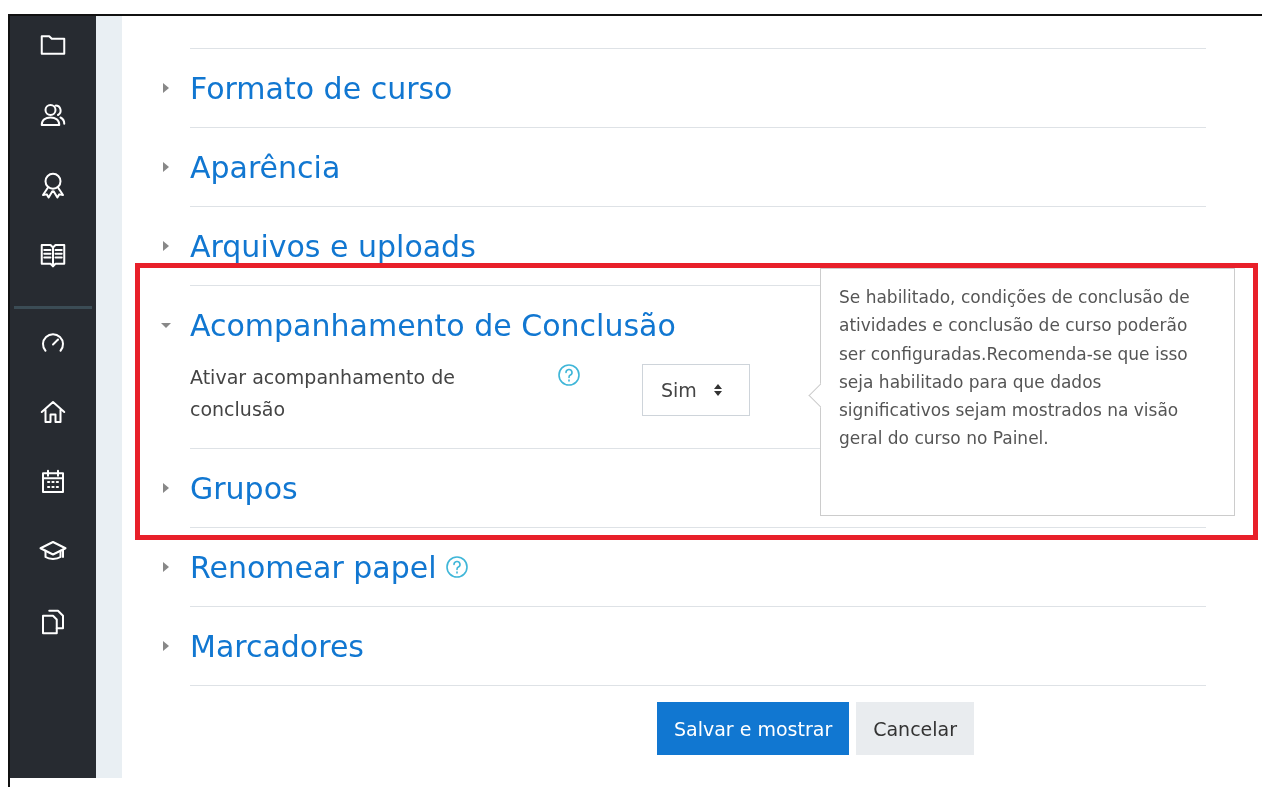 The height and width of the screenshot is (787, 1262). What do you see at coordinates (265, 167) in the screenshot?
I see `section-title: Aparência` at bounding box center [265, 167].